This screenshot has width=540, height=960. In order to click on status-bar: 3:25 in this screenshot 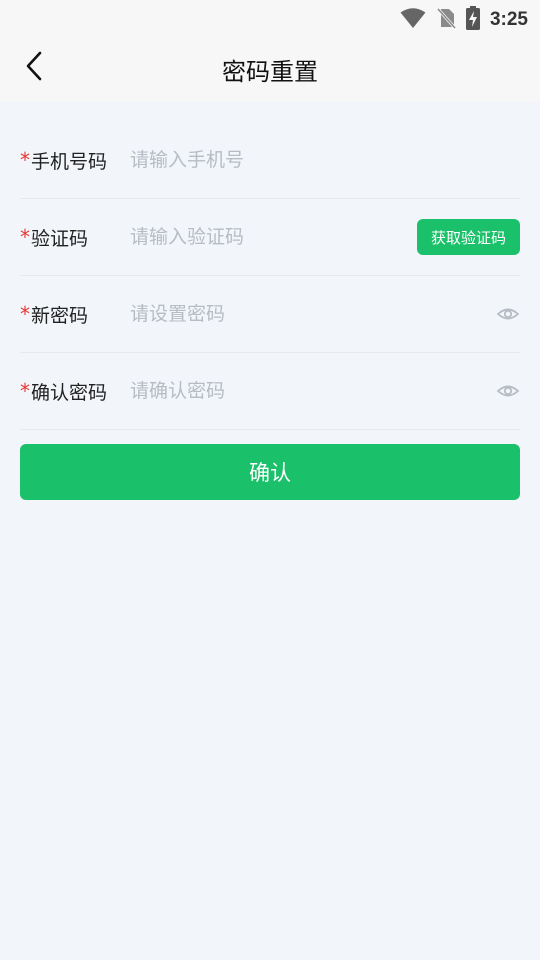, I will do `click(270, 18)`.